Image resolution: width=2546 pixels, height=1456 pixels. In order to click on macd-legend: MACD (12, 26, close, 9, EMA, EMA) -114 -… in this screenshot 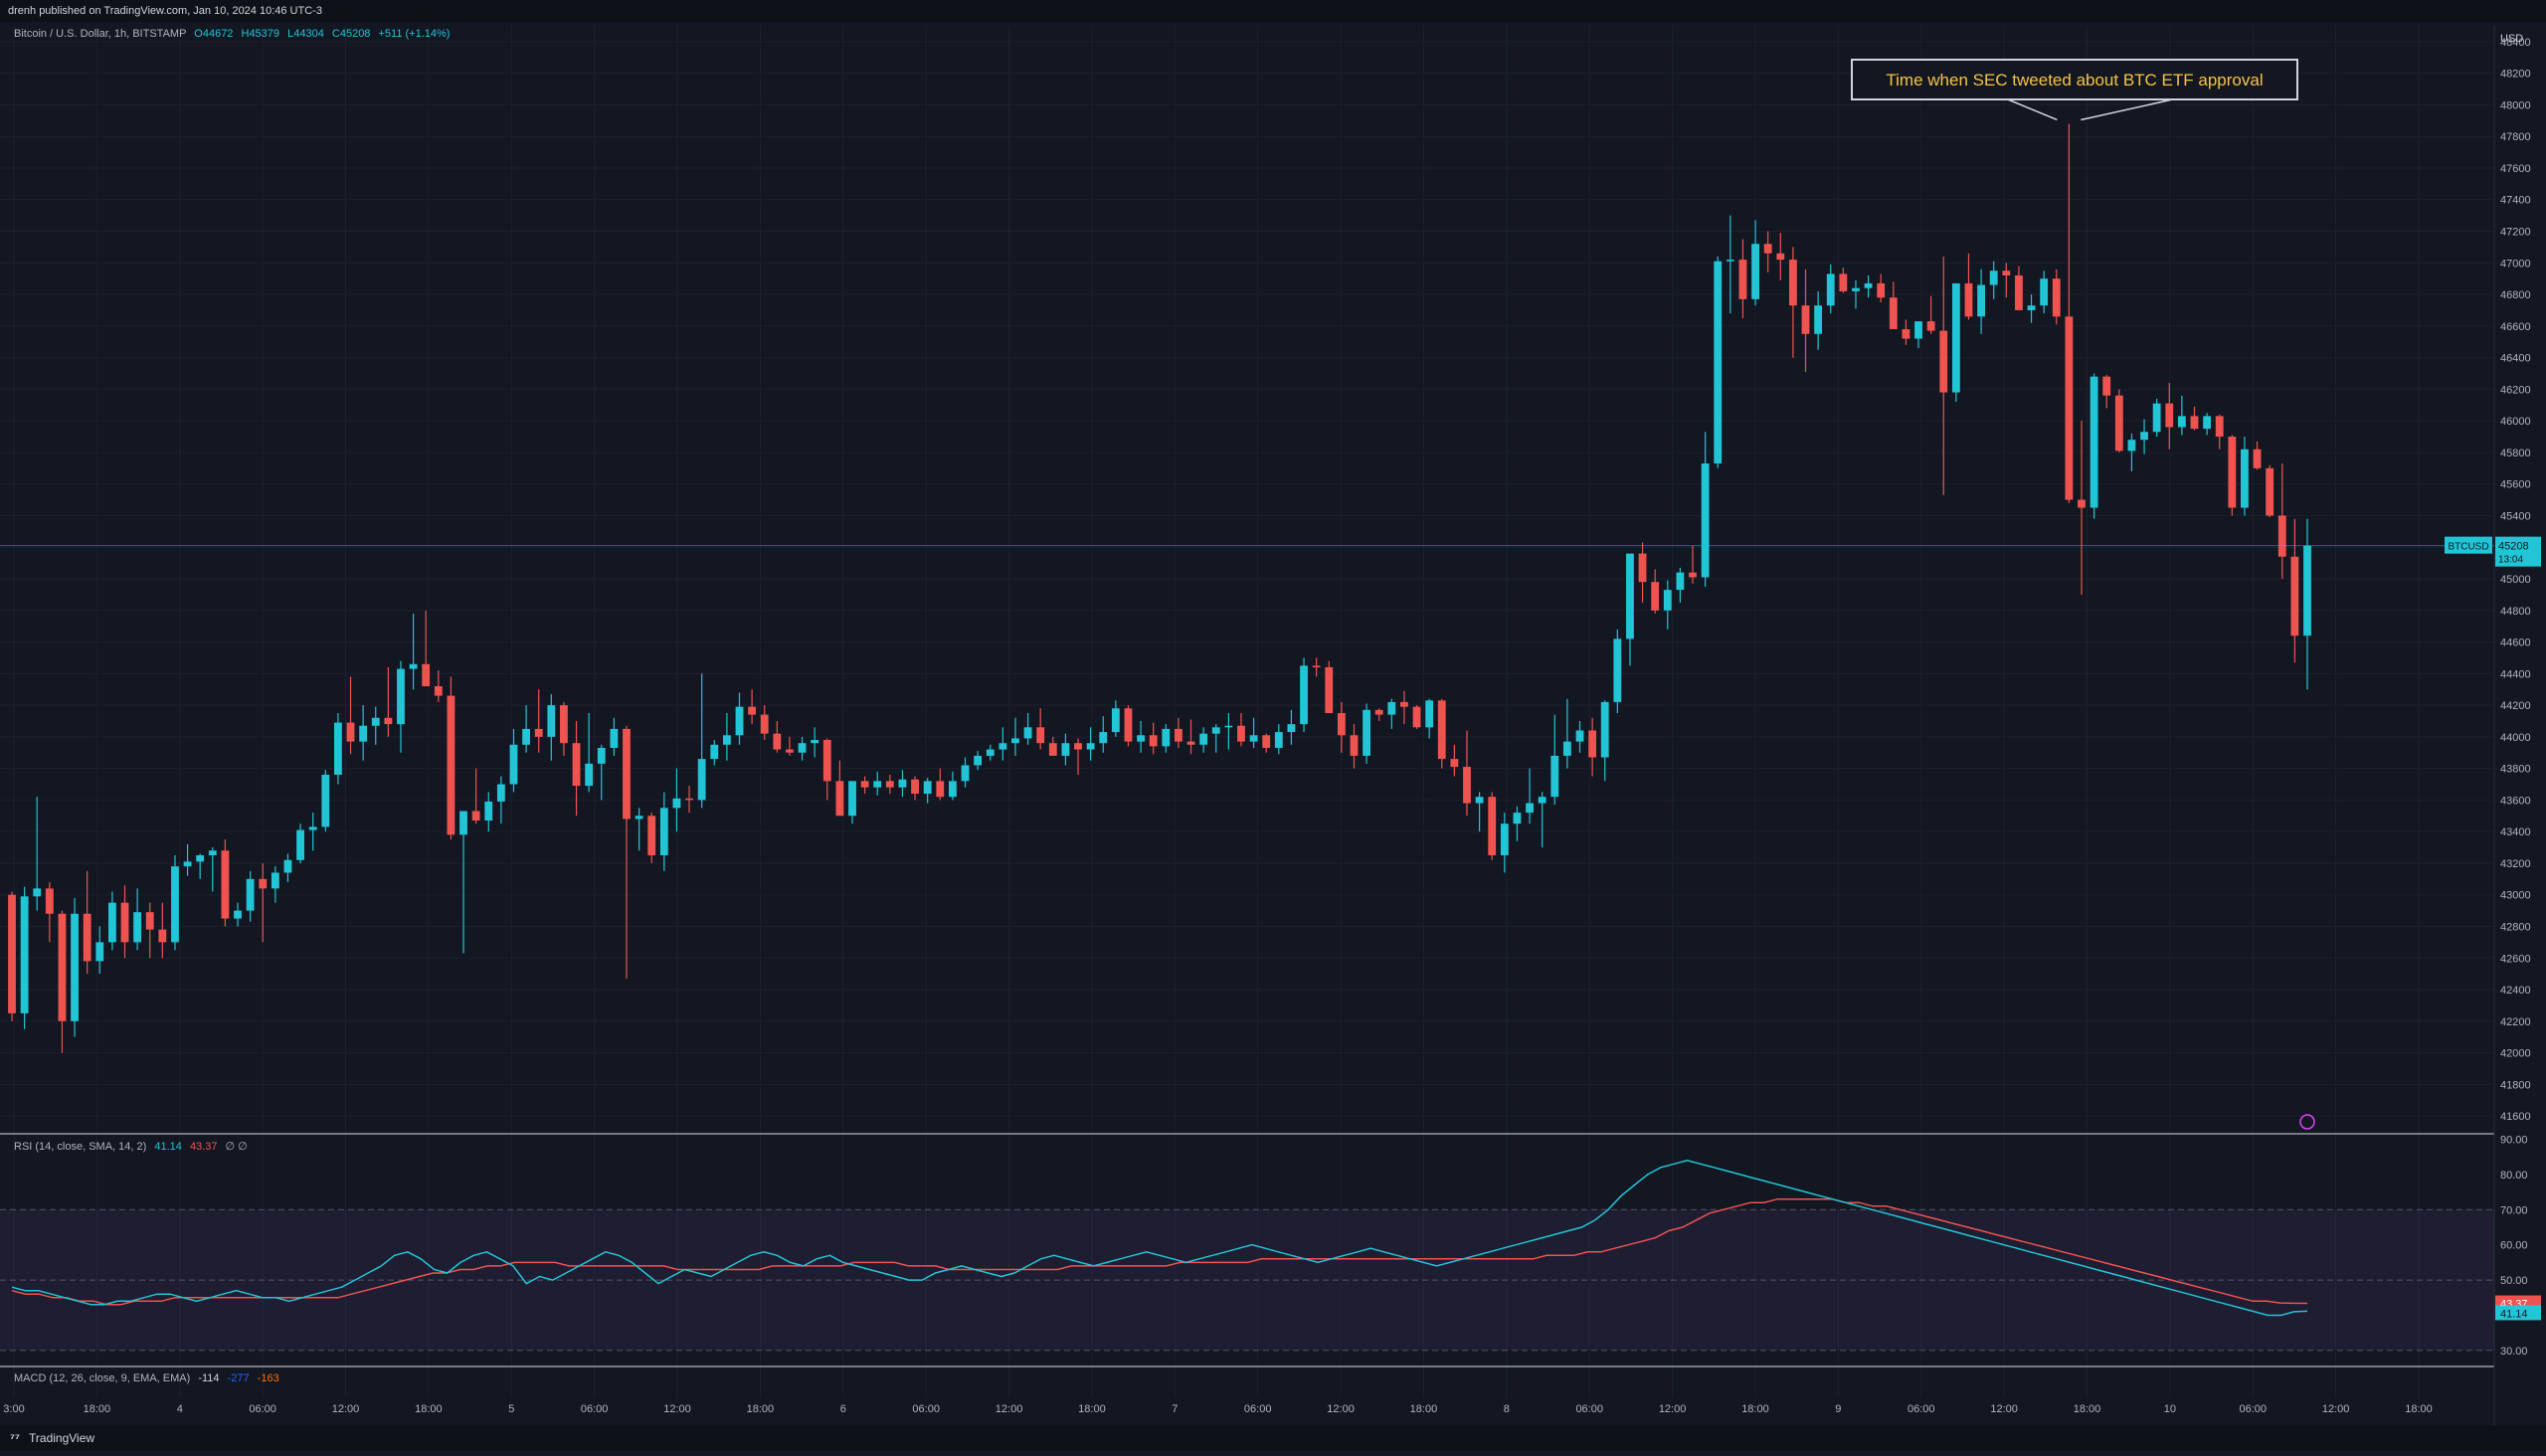, I will do `click(146, 1378)`.